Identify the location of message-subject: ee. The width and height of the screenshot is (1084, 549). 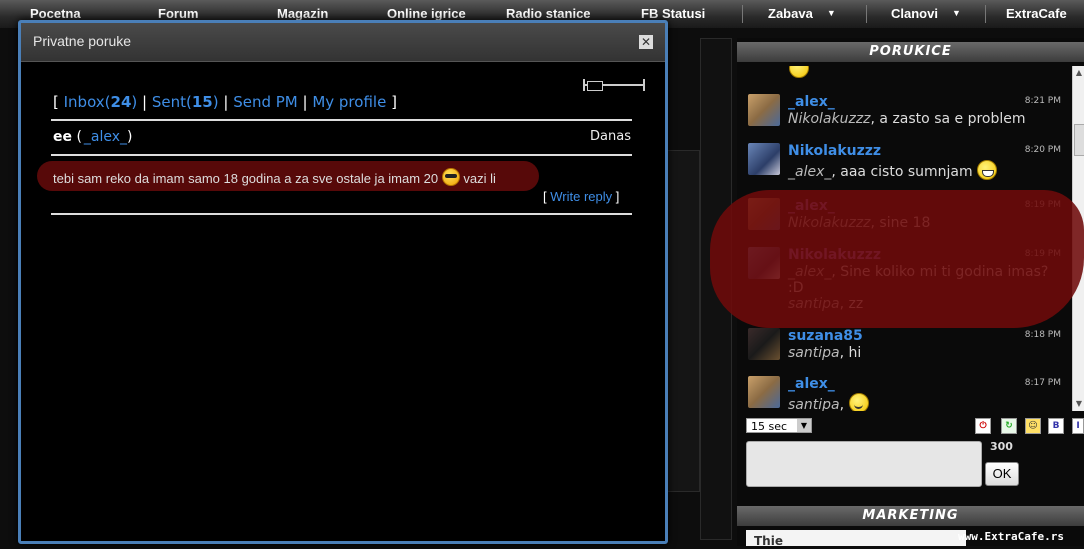
(62, 137).